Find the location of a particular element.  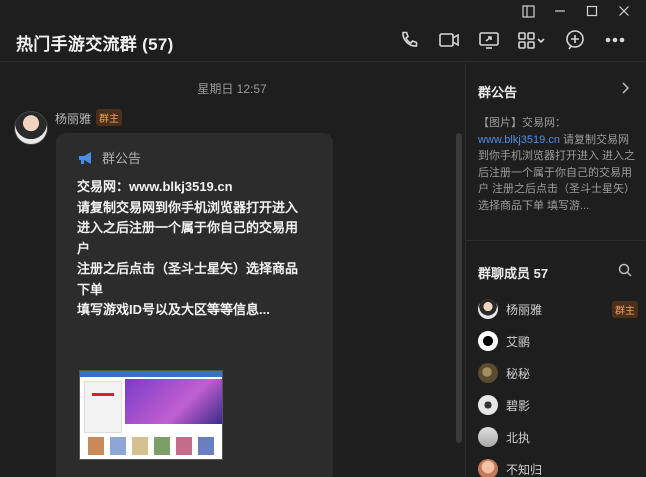

members-title: 群聊成员 57 is located at coordinates (513, 273).